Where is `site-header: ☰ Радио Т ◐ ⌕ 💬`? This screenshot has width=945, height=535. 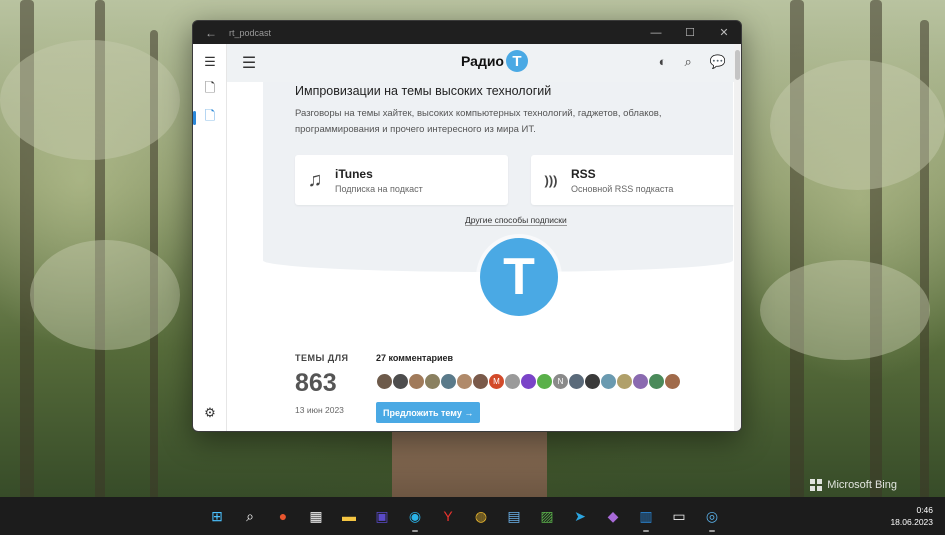
site-header: ☰ Радио Т ◐ ⌕ 💬 is located at coordinates (480, 63).